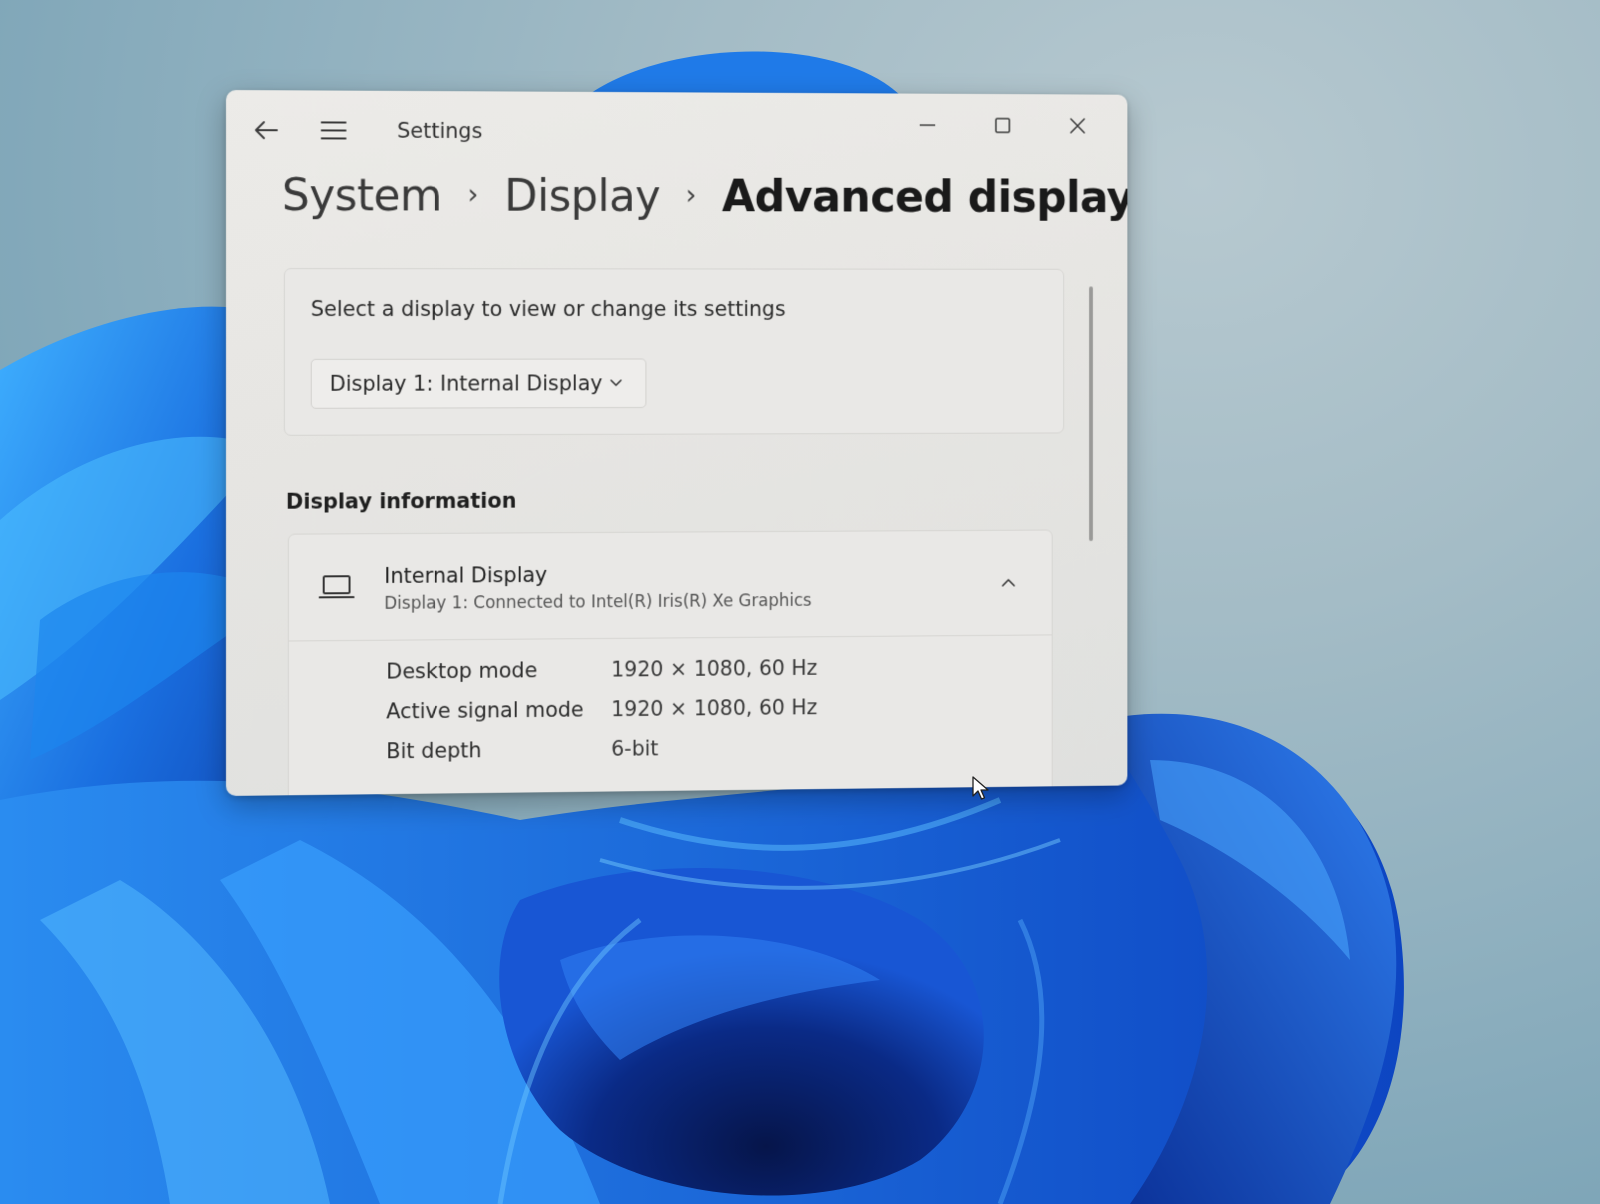 The height and width of the screenshot is (1204, 1600). I want to click on minimize-icon, so click(927, 125).